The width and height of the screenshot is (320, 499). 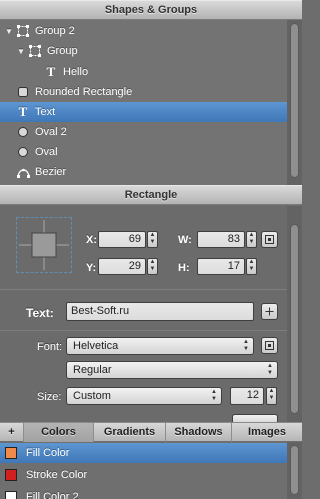 What do you see at coordinates (184, 268) in the screenshot?
I see `h-label: H:` at bounding box center [184, 268].